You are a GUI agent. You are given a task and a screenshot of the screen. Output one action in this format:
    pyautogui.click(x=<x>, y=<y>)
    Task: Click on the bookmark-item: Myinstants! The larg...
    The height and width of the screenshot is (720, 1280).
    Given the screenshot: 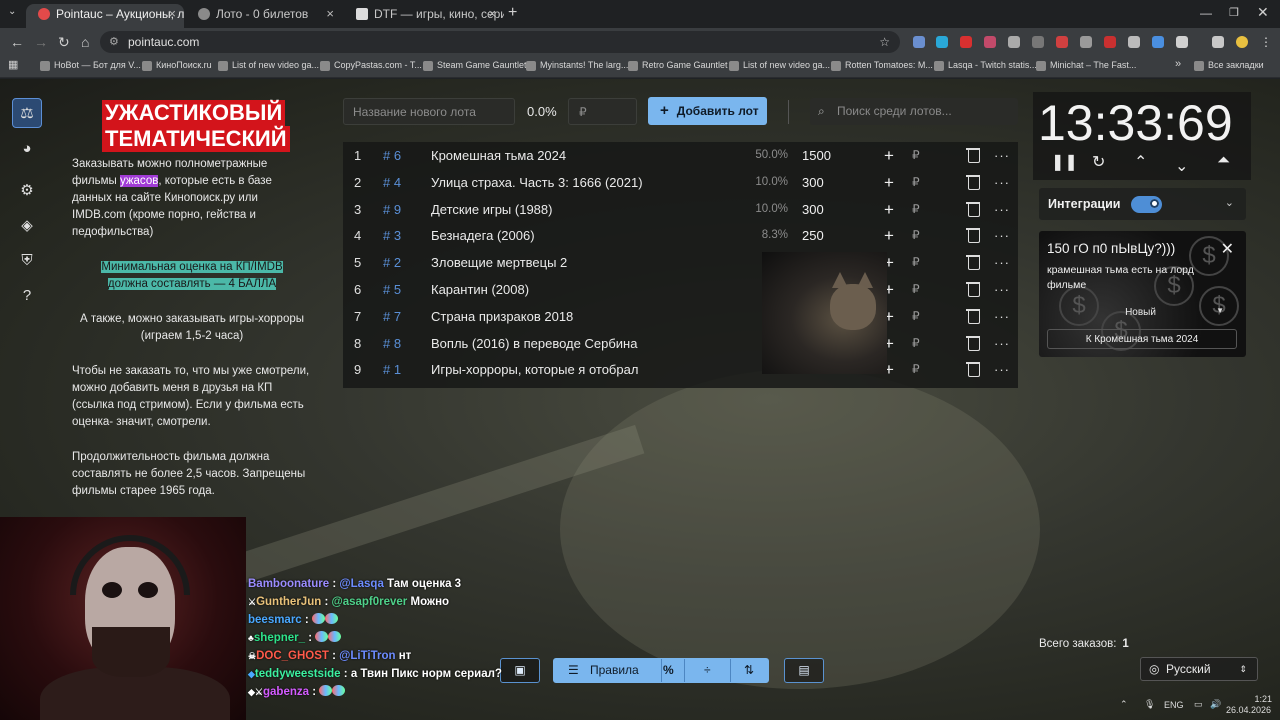 What is the action you would take?
    pyautogui.click(x=577, y=65)
    